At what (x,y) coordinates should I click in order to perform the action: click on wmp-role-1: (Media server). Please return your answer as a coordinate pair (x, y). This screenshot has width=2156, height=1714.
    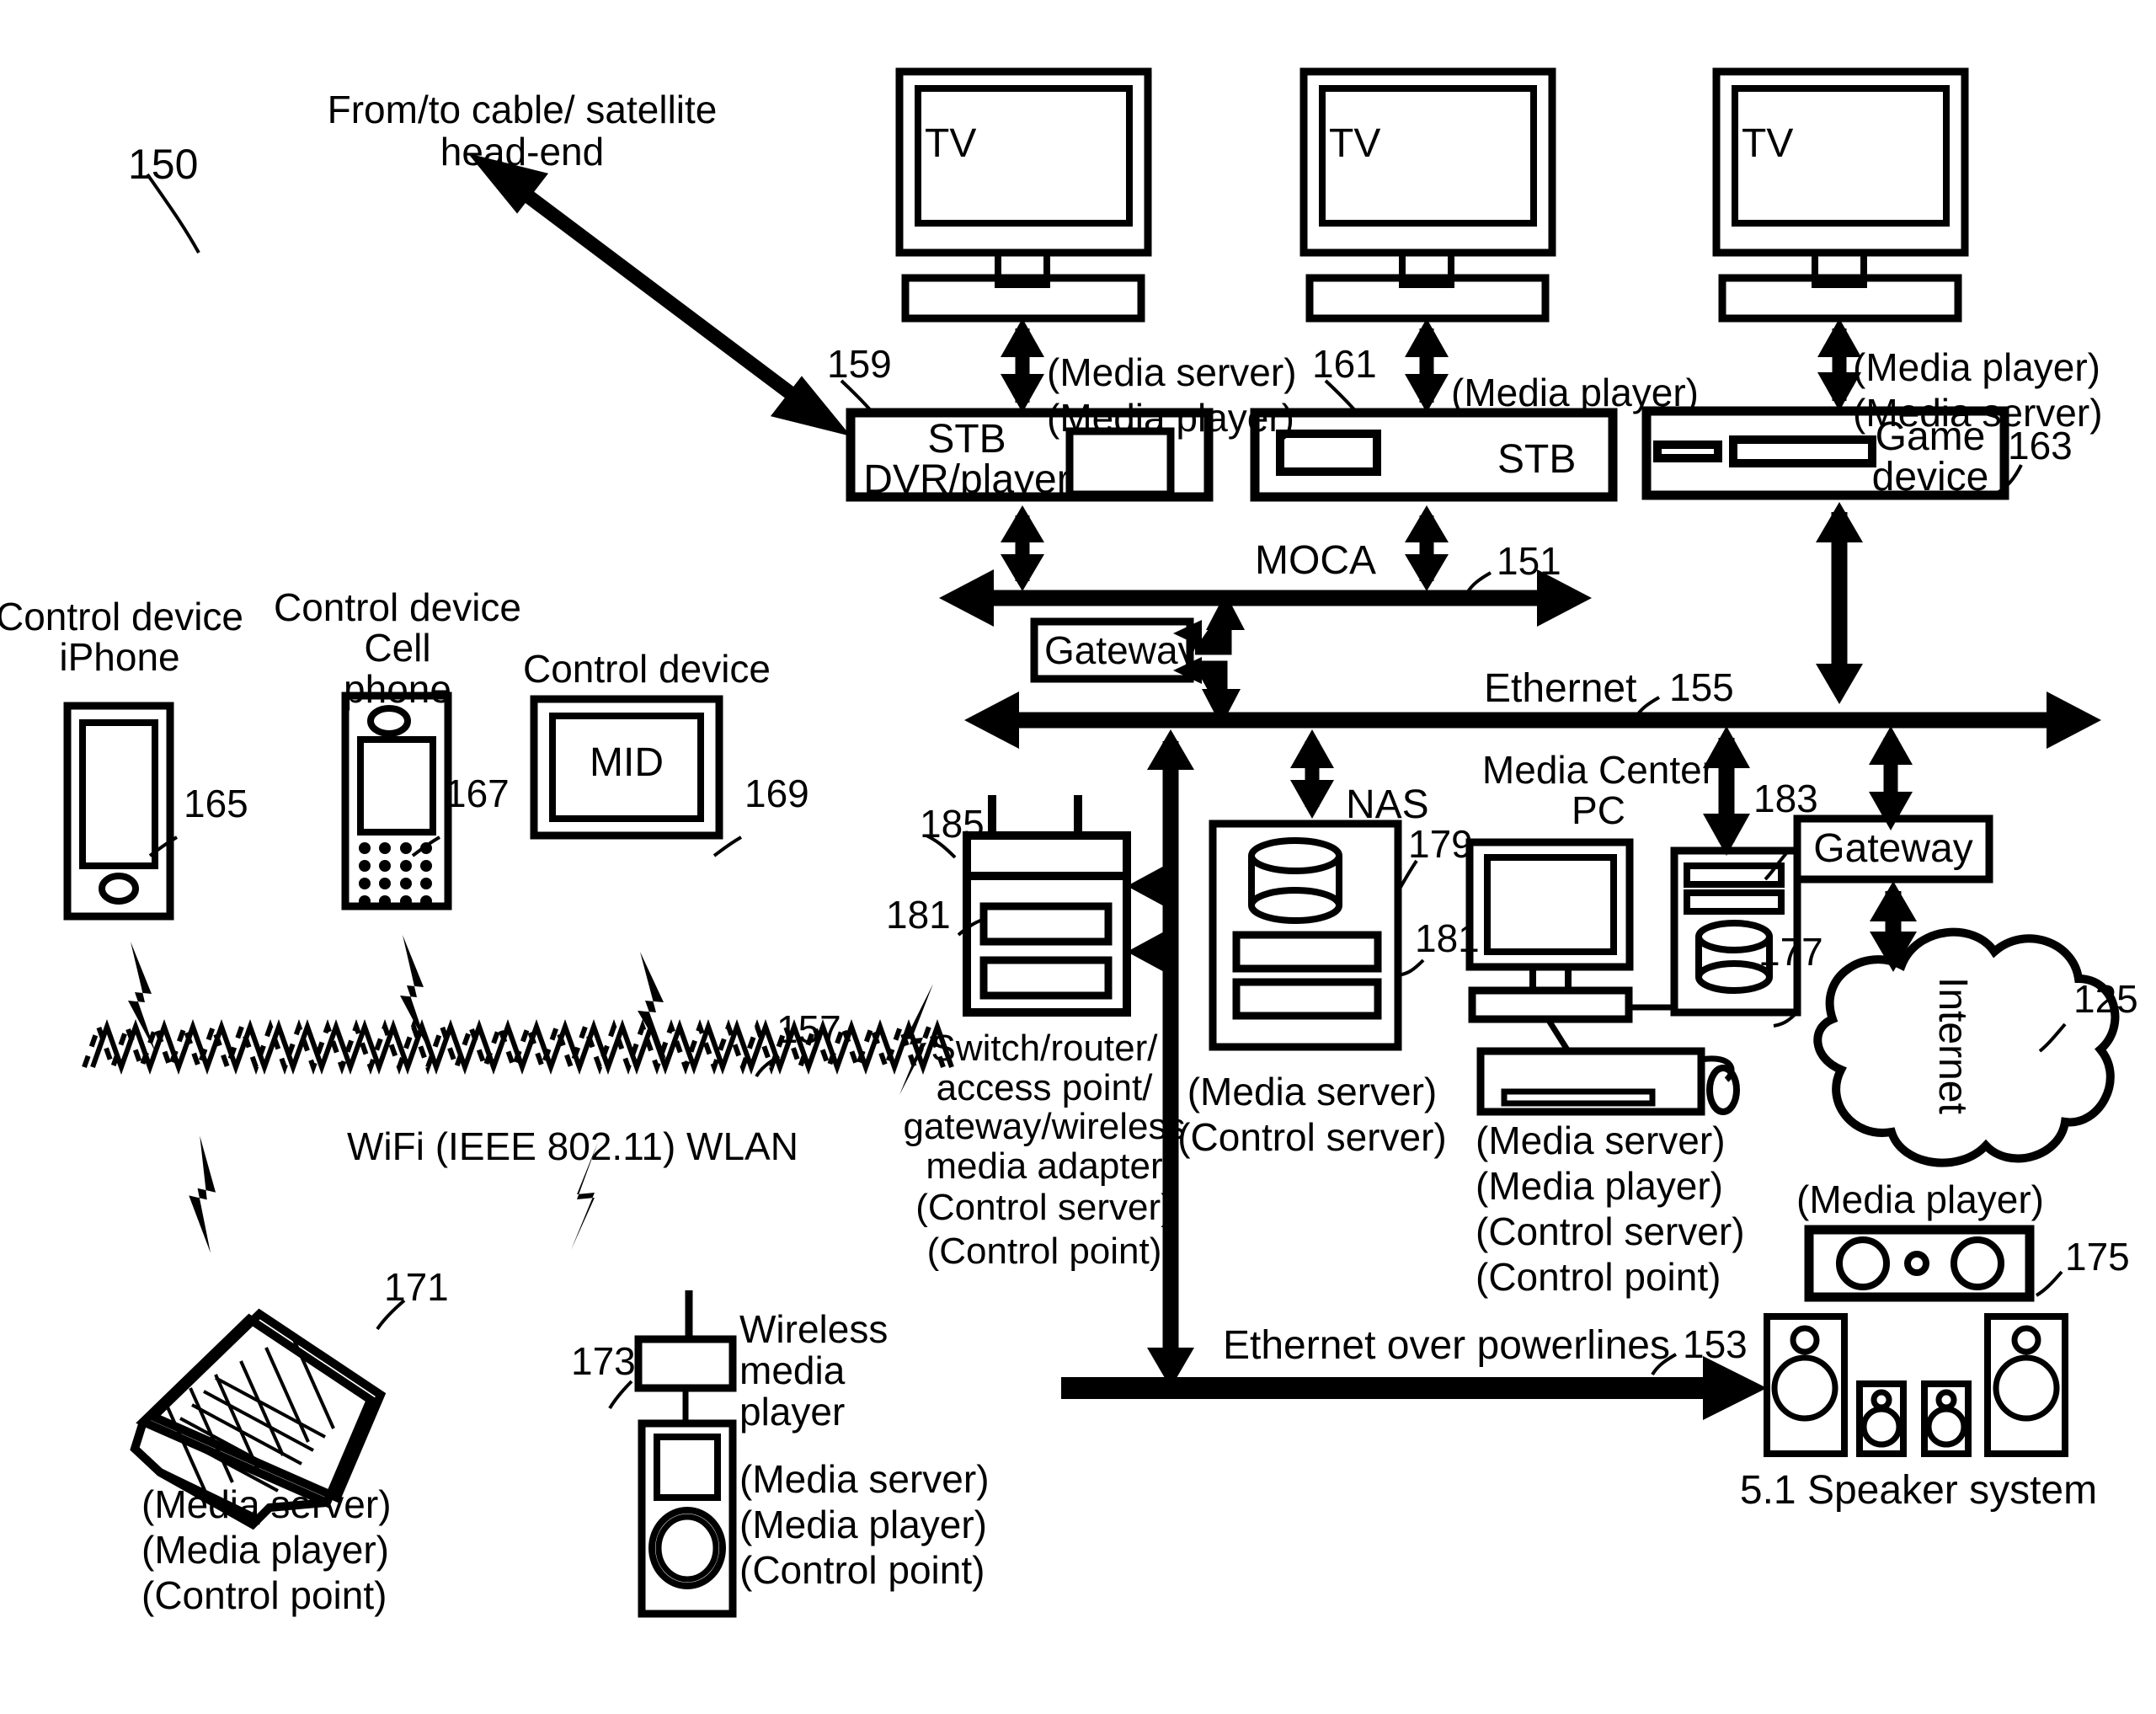
    Looking at the image, I should click on (865, 1479).